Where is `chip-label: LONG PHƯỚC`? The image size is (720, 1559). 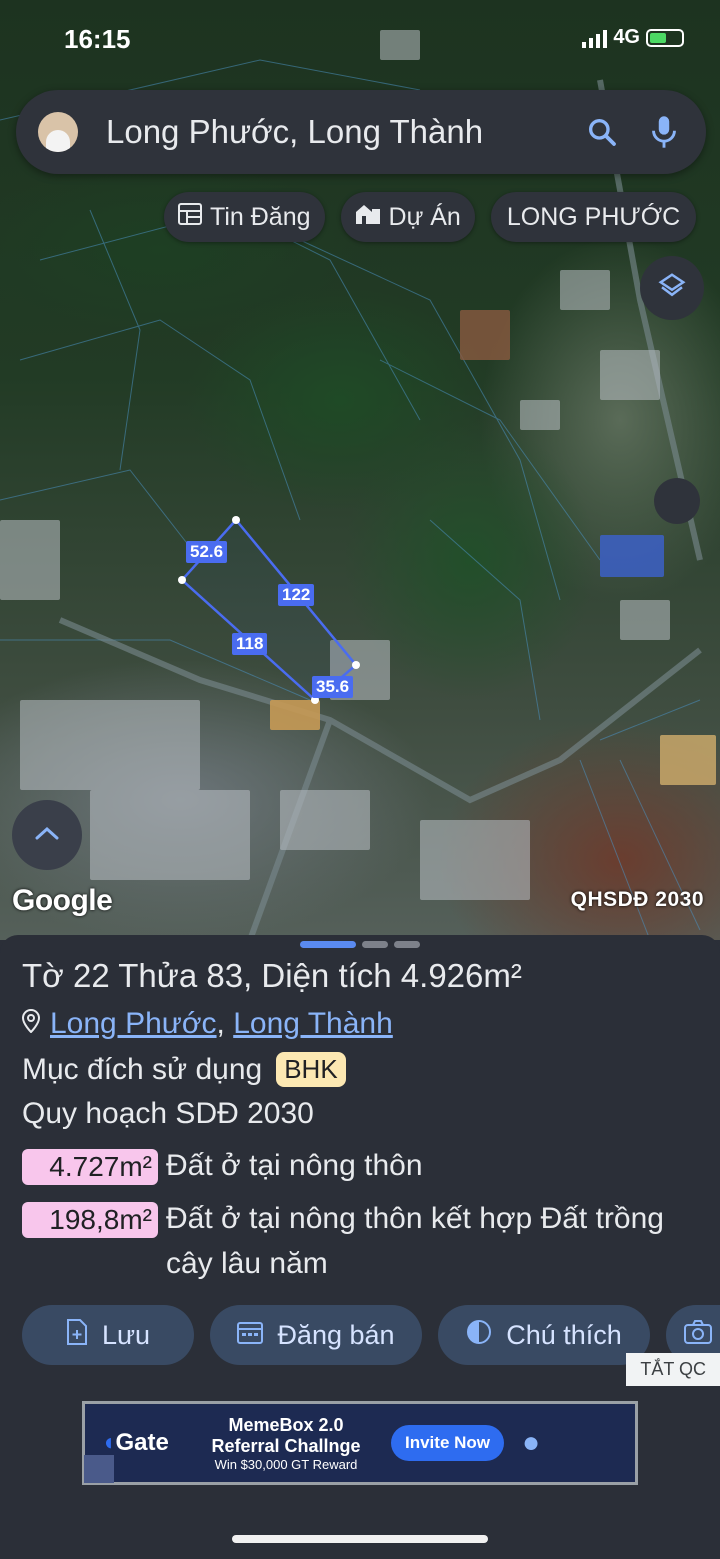
chip-label: LONG PHƯỚC is located at coordinates (593, 216).